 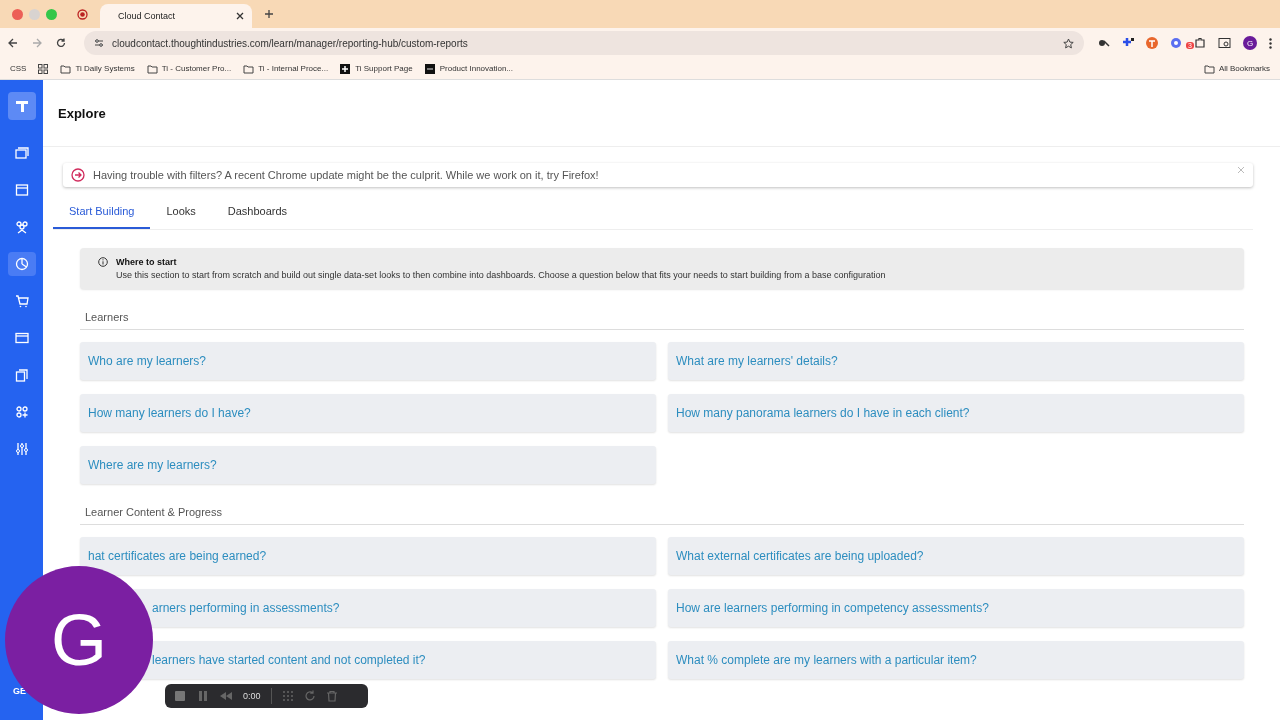 I want to click on user-initials: GE, so click(x=19, y=691).